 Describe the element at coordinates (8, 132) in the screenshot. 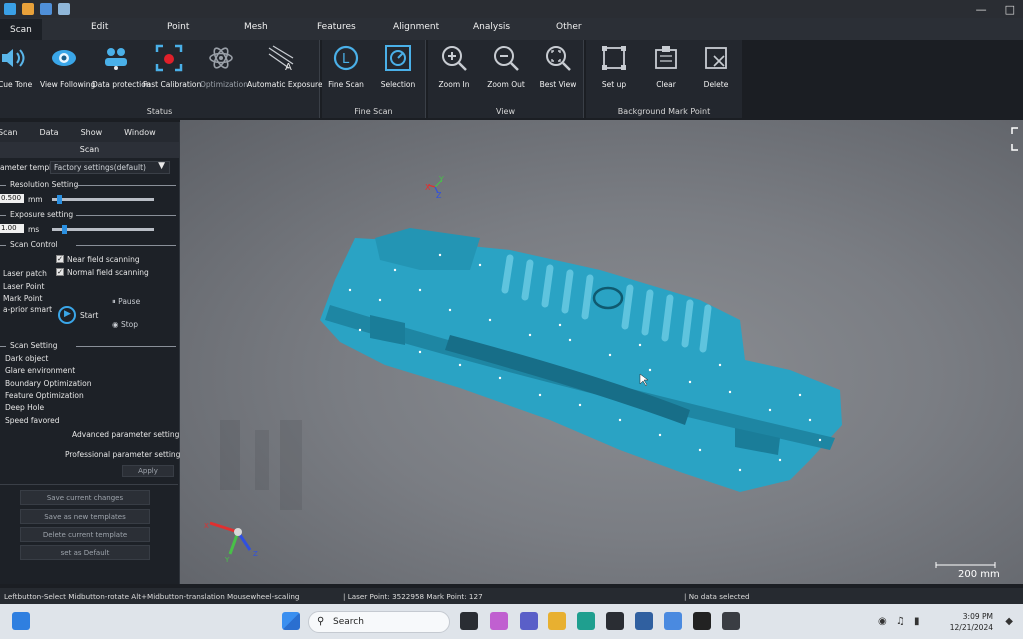

I see `panel-tab-scan: Scan` at that location.